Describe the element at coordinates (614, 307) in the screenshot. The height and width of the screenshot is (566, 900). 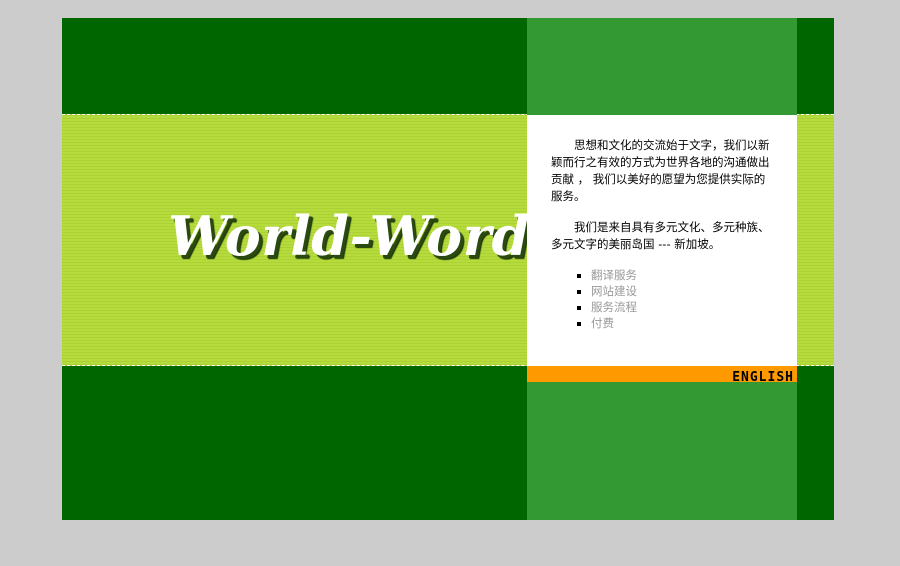
I see `nav-link-service-process: 服务流程` at that location.